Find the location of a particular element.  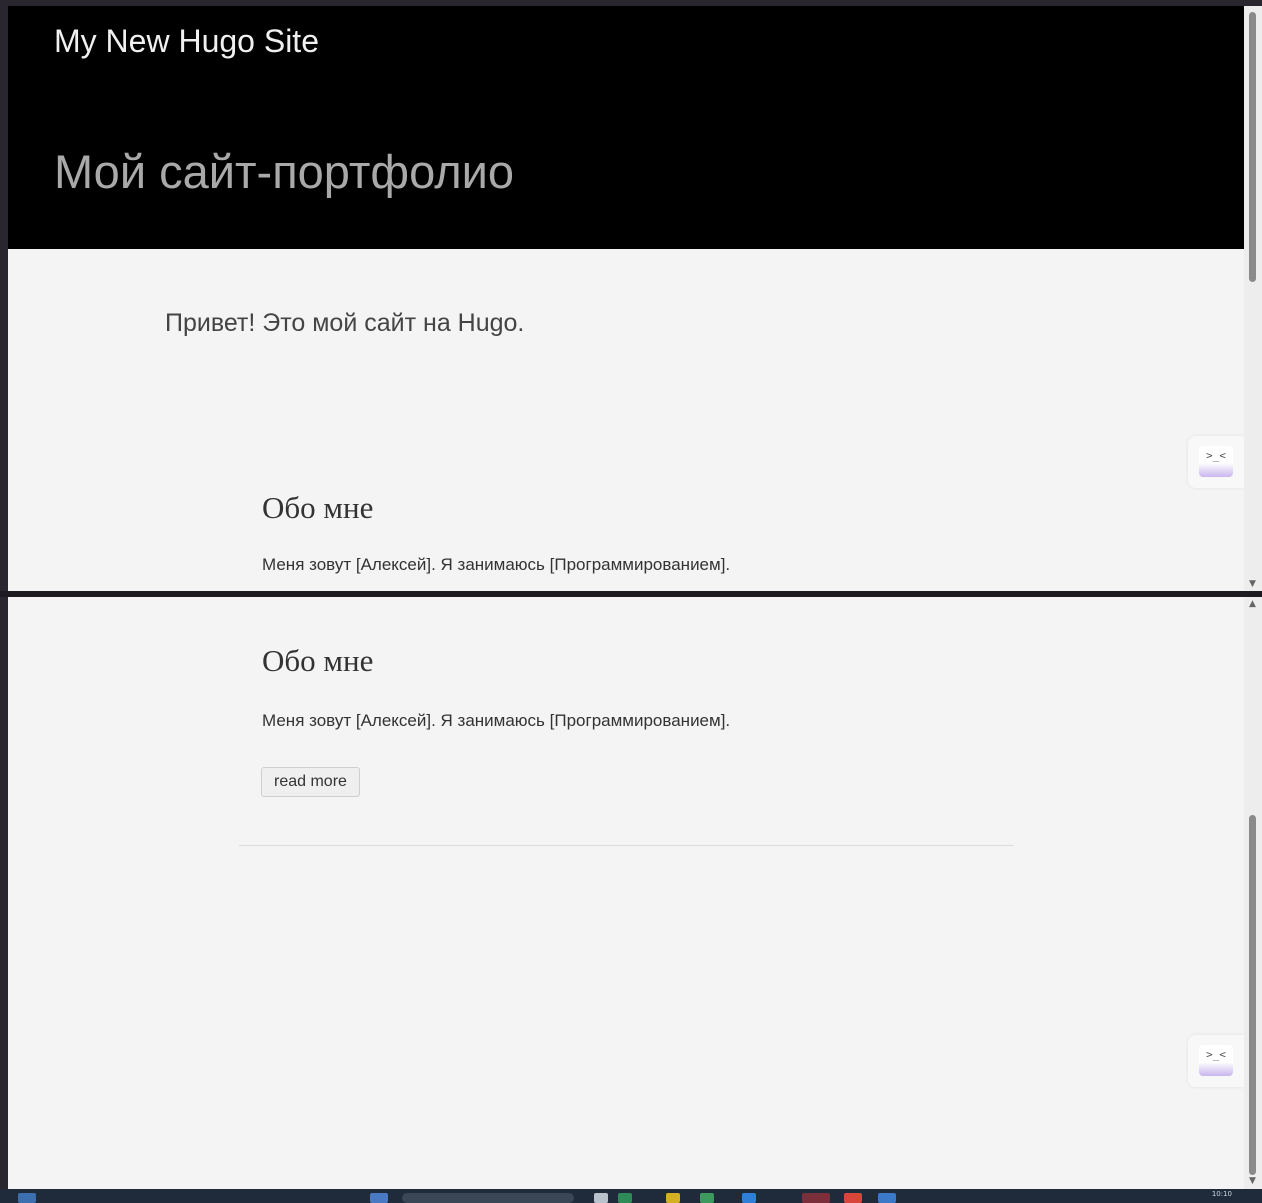

scrollbar-bottom: ▲ ▼ is located at coordinates (1253, 893).